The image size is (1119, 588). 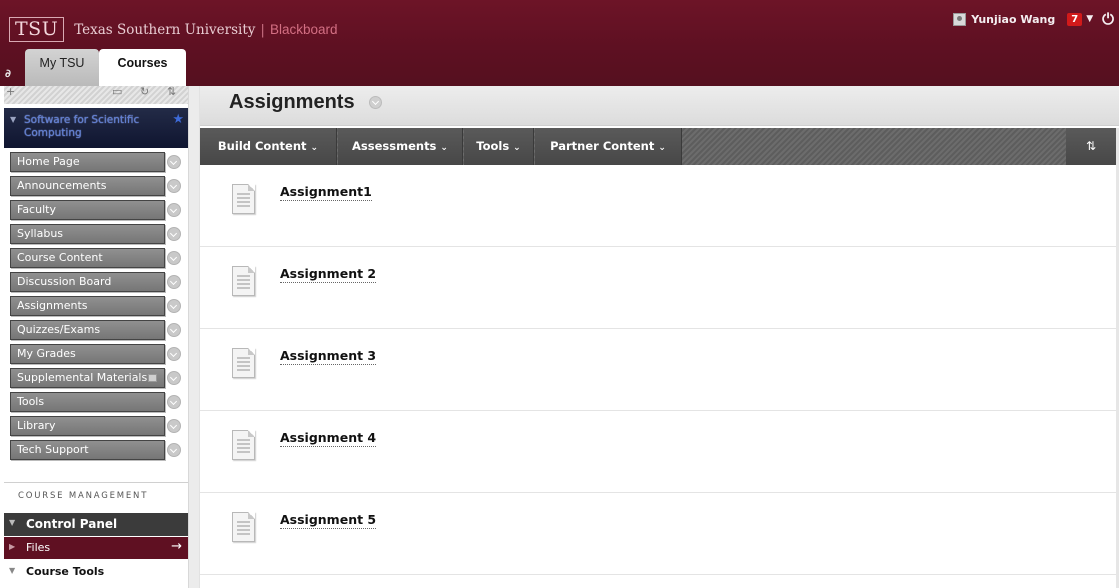 What do you see at coordinates (87, 354) in the screenshot?
I see `menu-label: My Grades` at bounding box center [87, 354].